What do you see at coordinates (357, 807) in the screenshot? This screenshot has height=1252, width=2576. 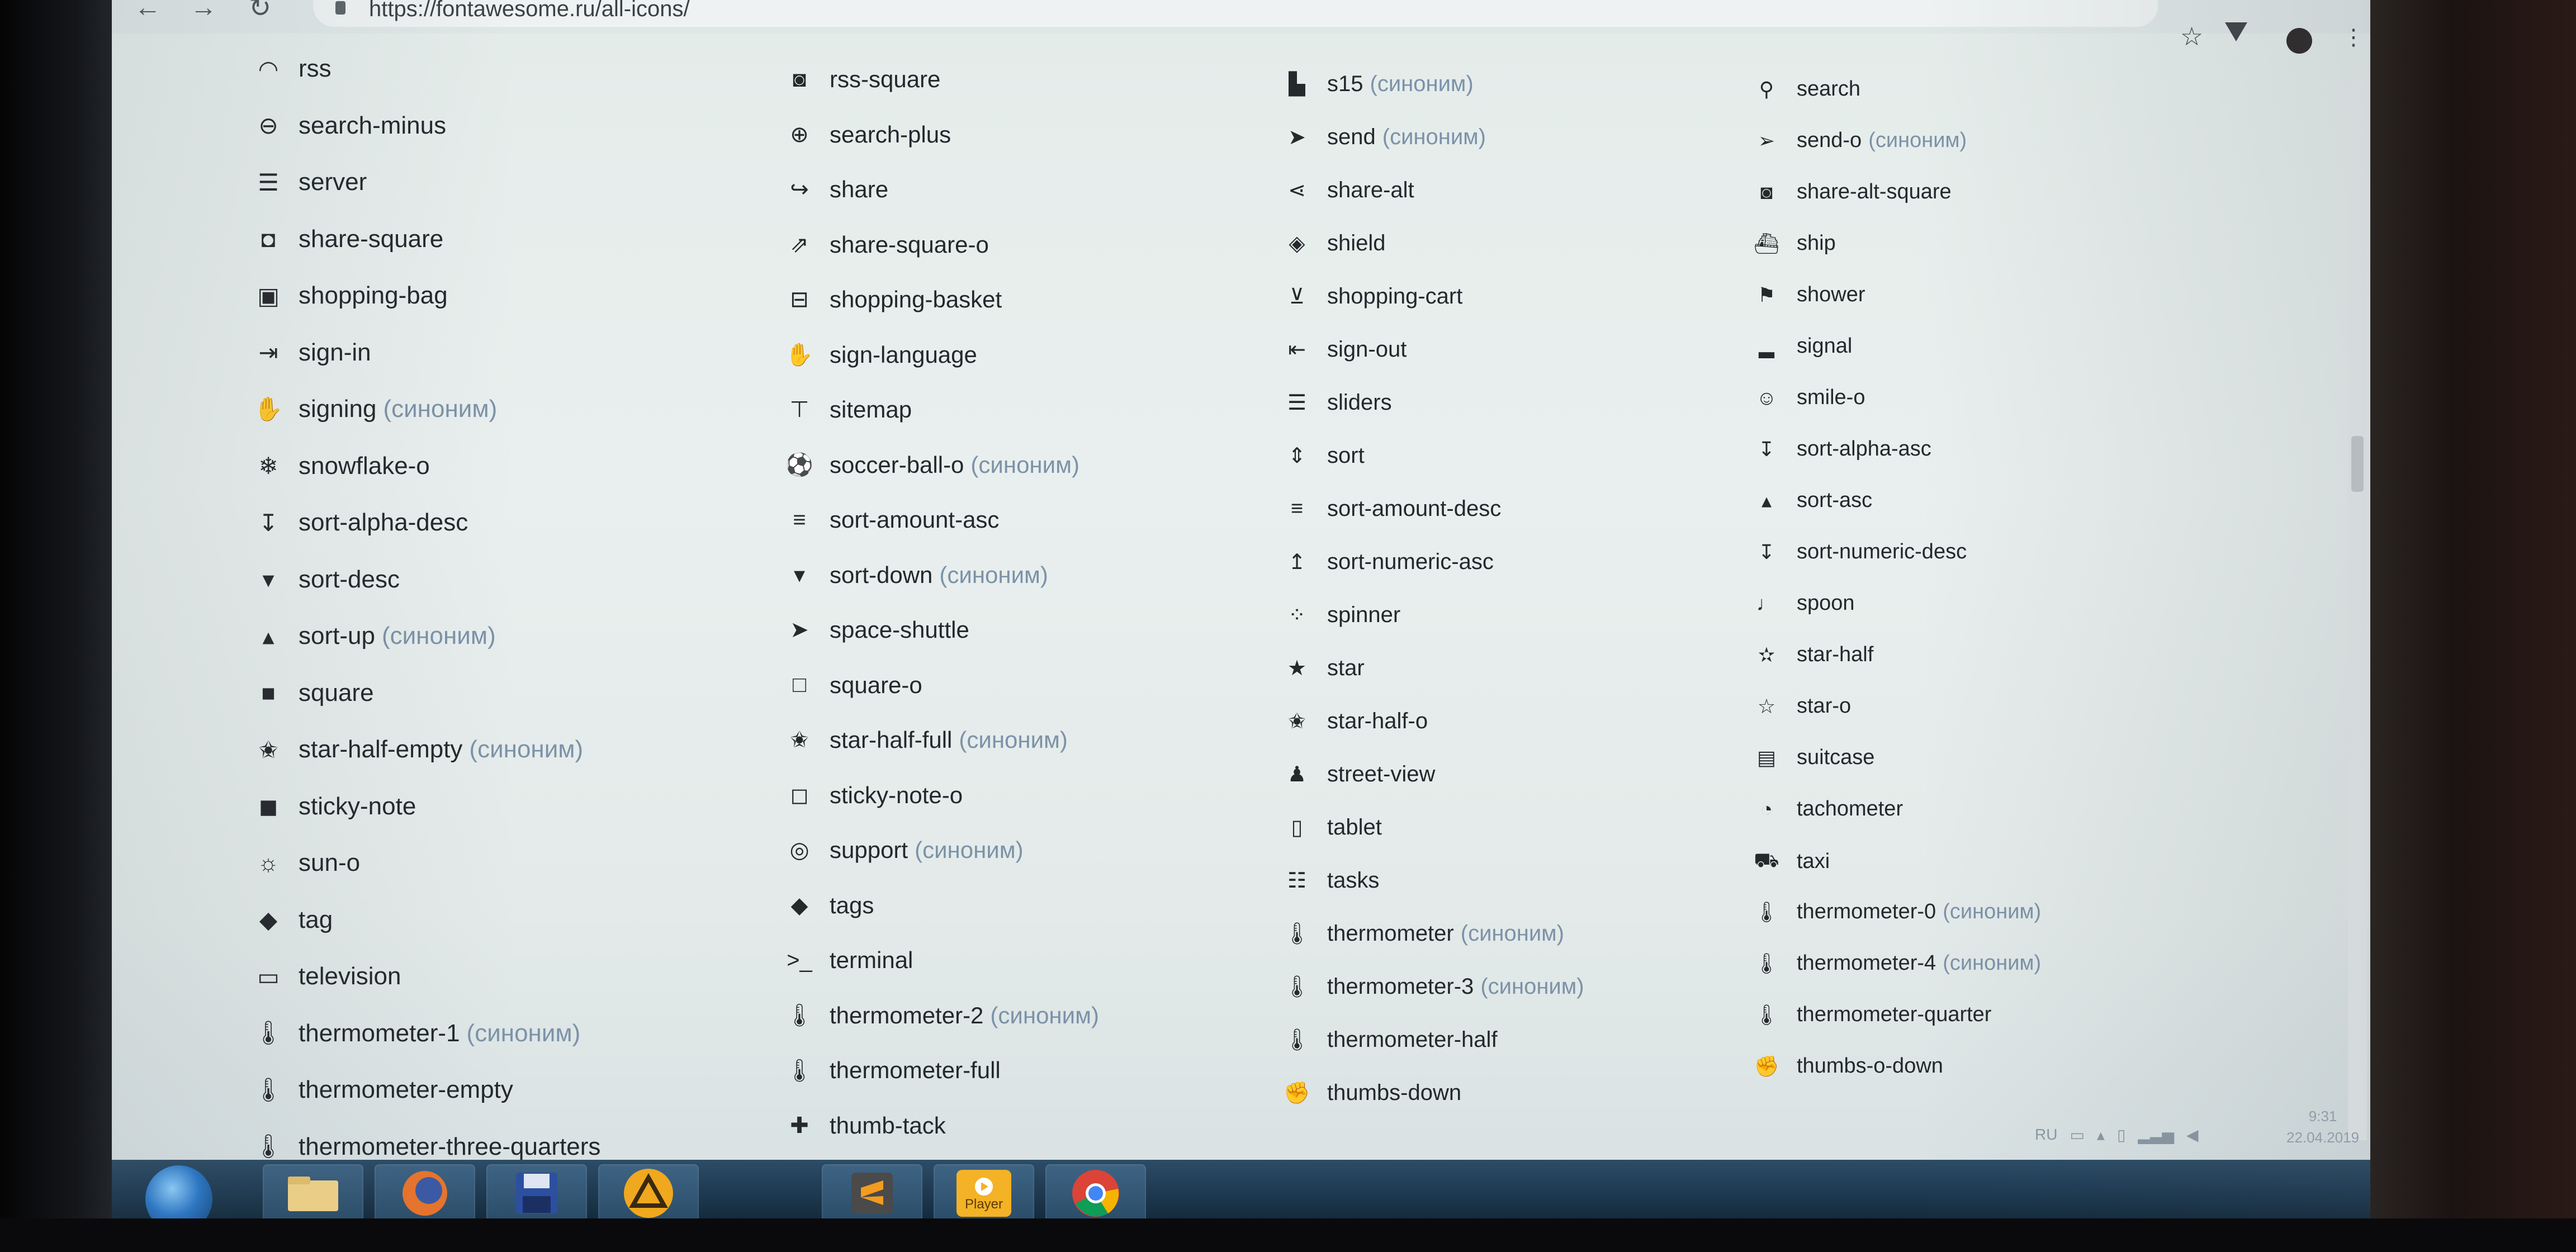 I see `icon-name: sticky-note` at bounding box center [357, 807].